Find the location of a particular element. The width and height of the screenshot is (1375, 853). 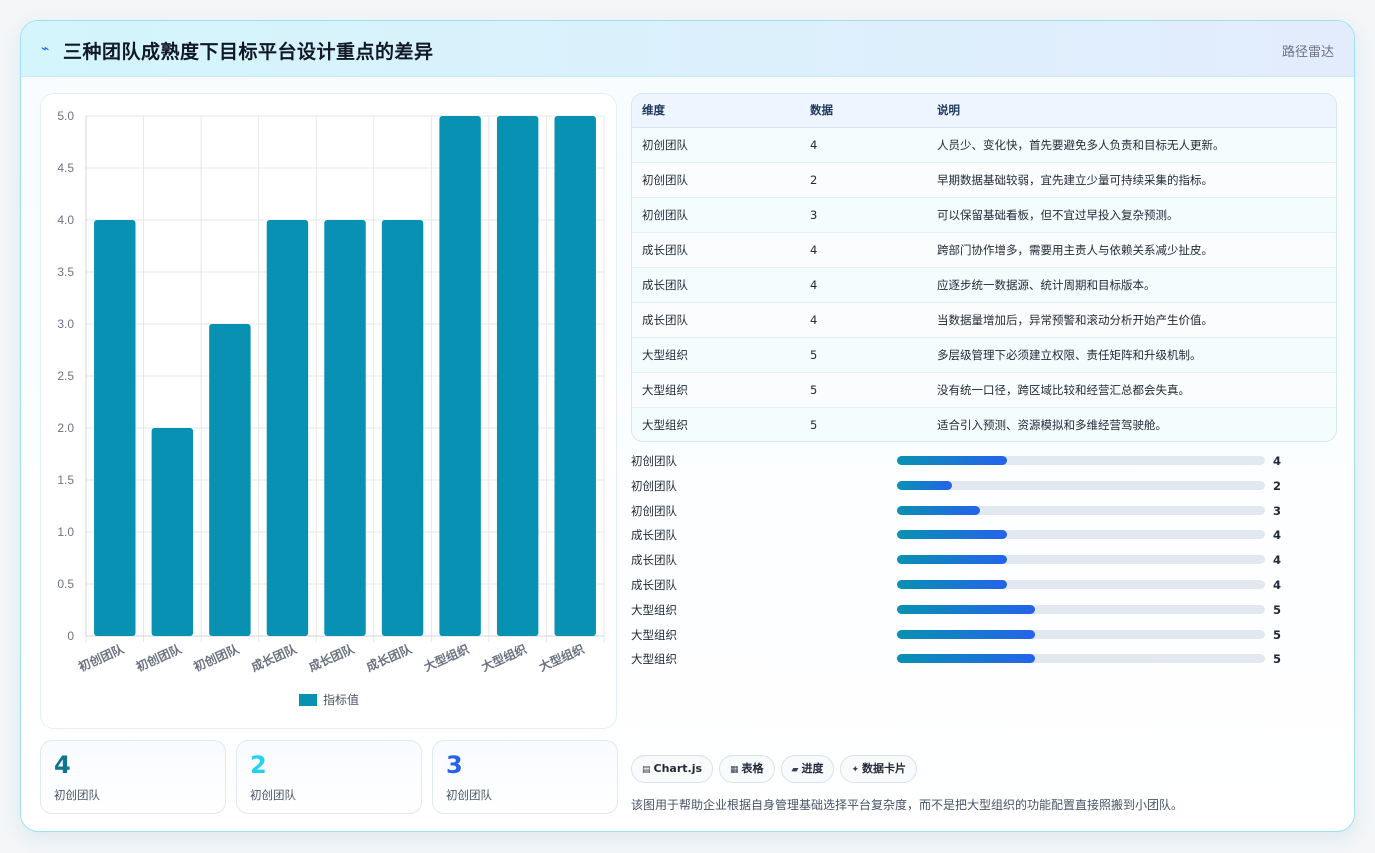

chip-label: 表格 is located at coordinates (752, 768).